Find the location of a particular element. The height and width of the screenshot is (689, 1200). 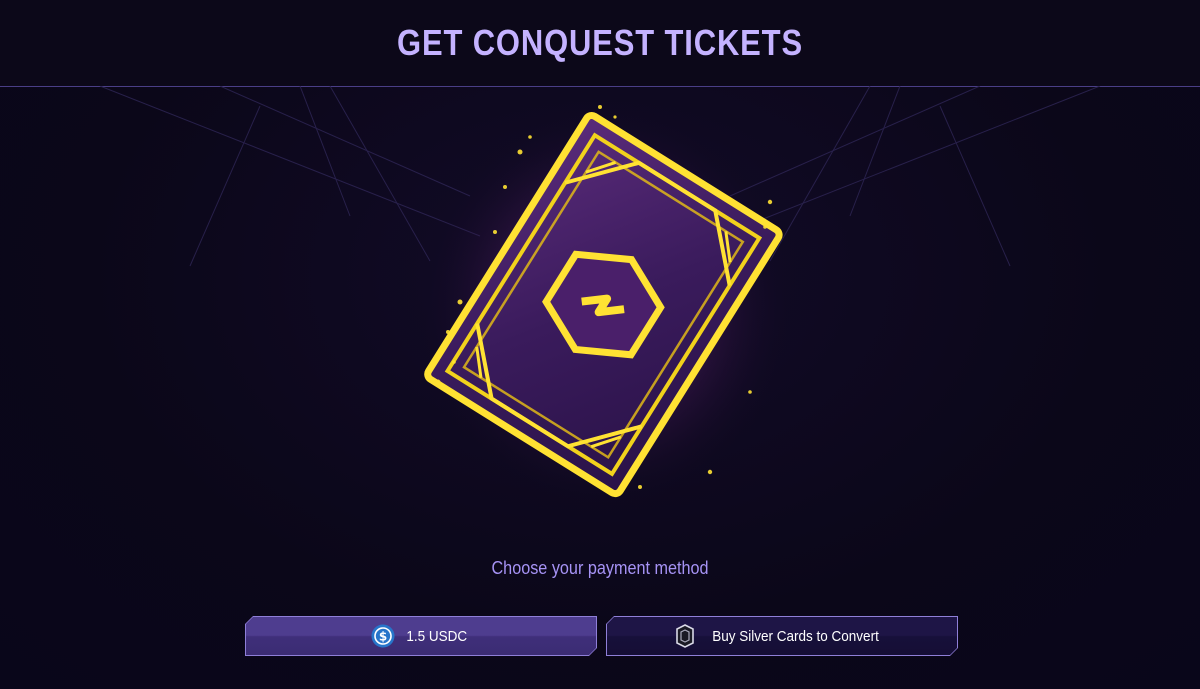

convert-label: Buy Silver Cards to Convert is located at coordinates (796, 636).